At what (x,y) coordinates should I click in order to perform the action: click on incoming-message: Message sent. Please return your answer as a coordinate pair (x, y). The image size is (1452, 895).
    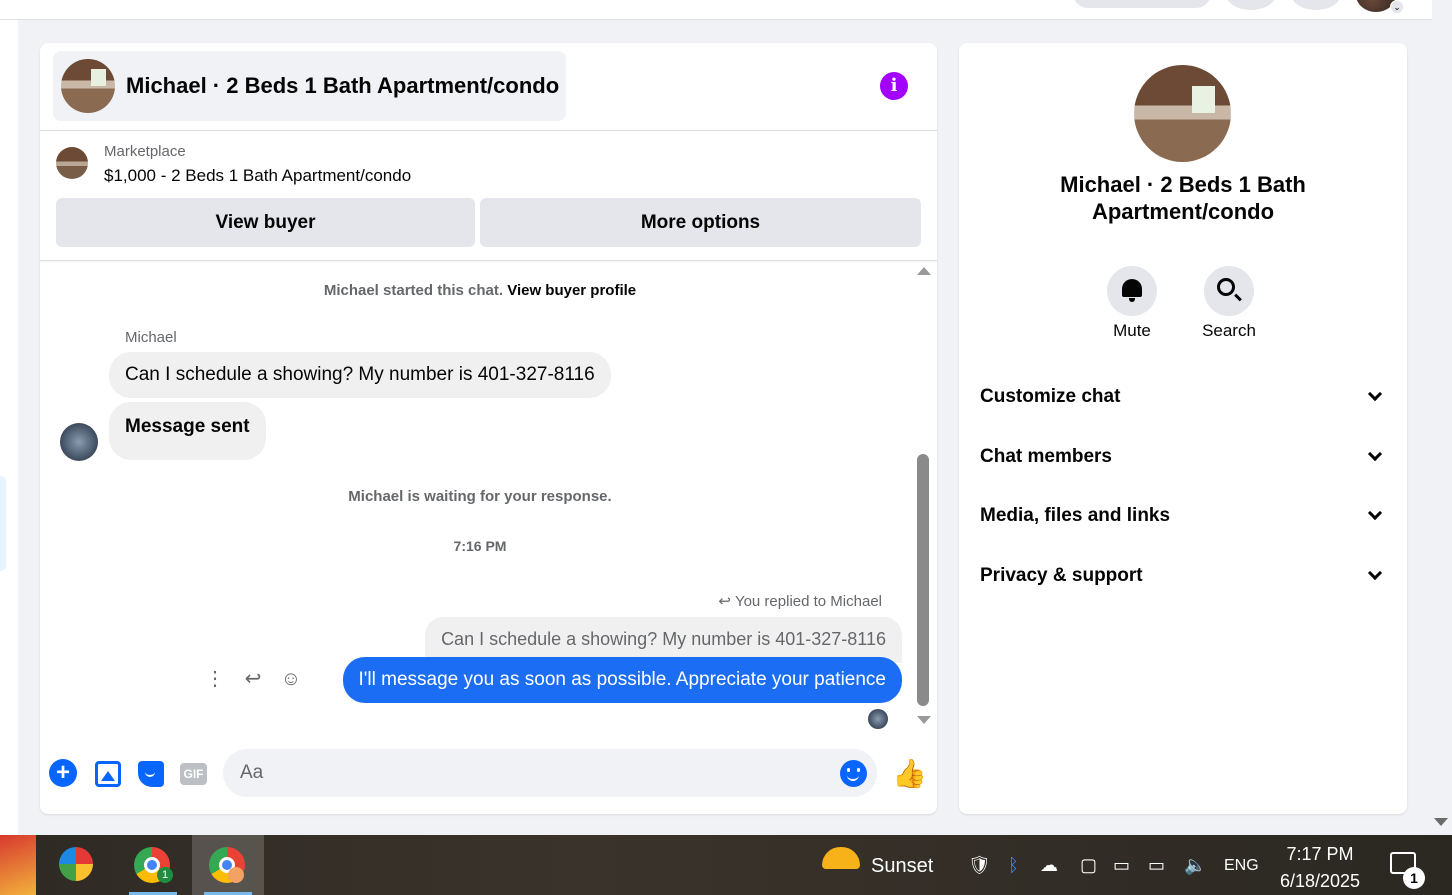
    Looking at the image, I should click on (187, 431).